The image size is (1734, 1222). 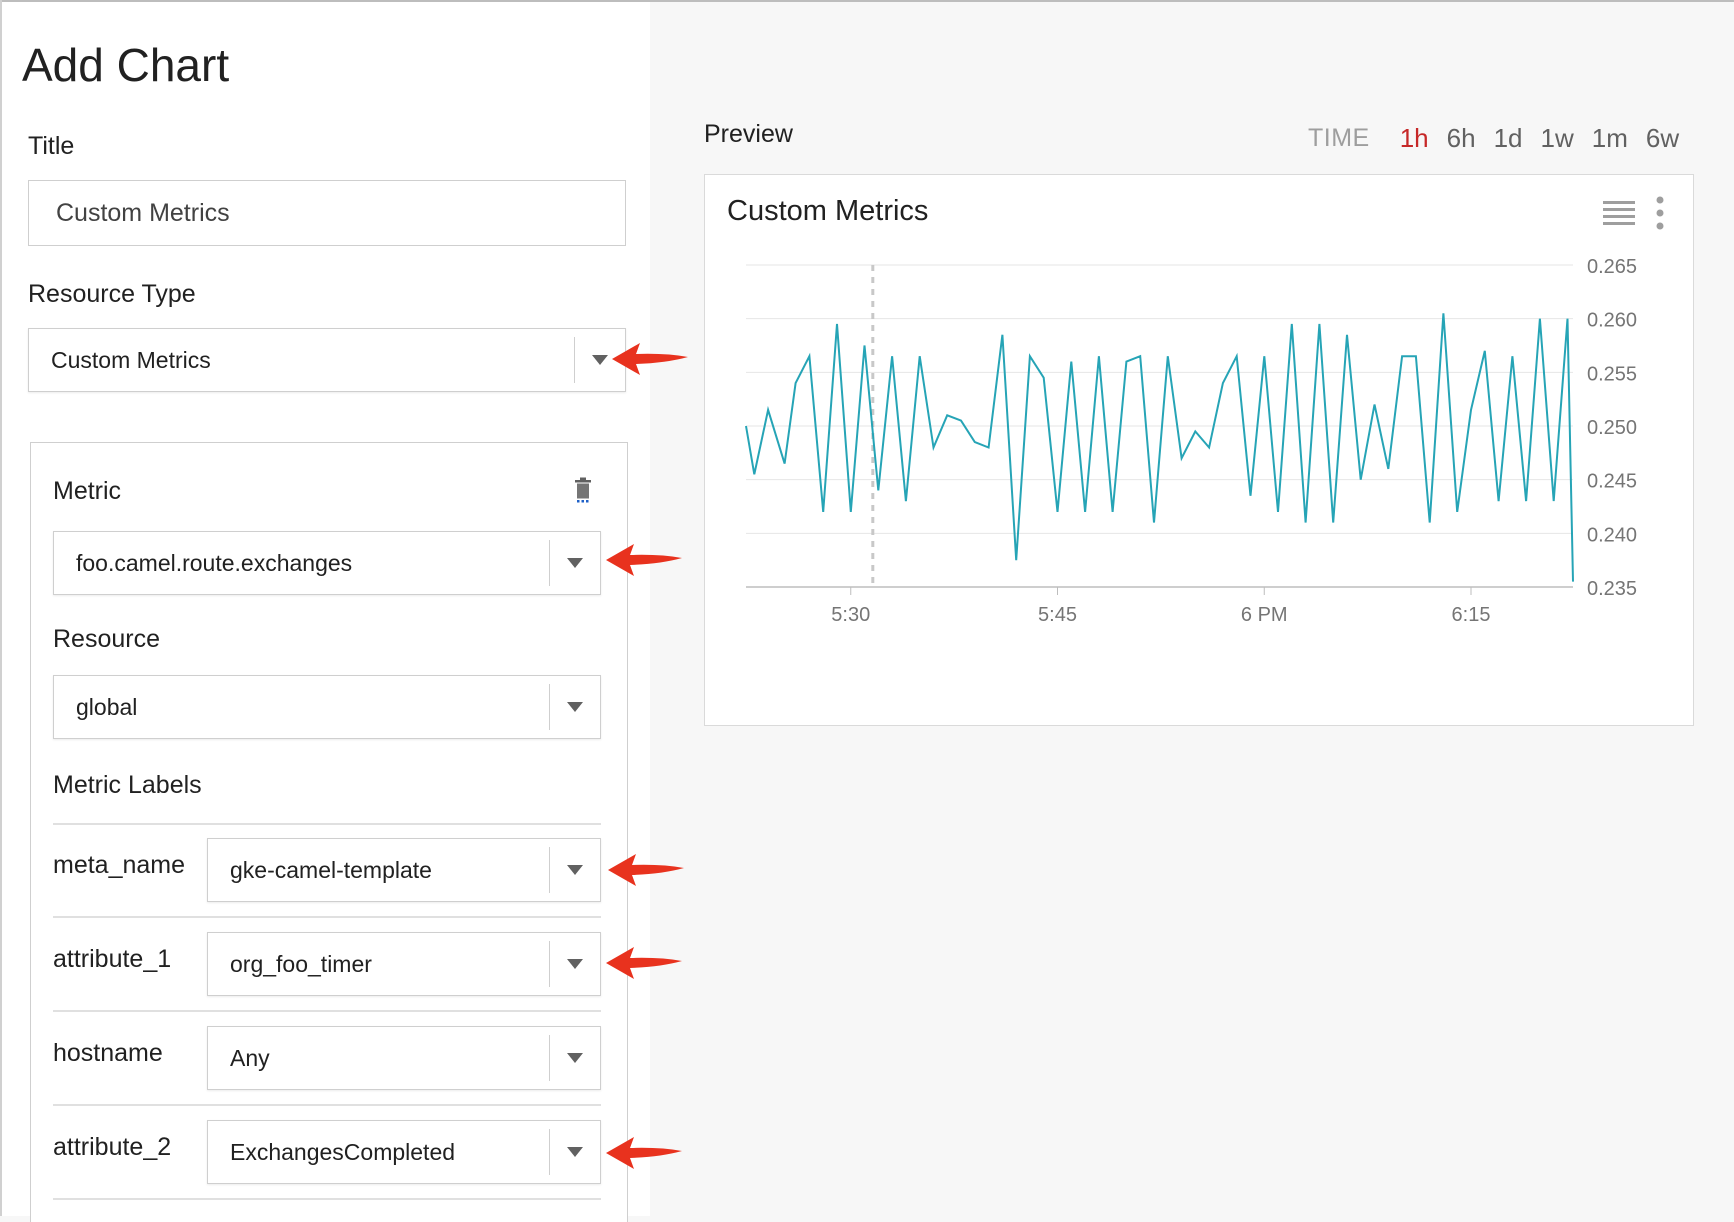 What do you see at coordinates (850, 615) in the screenshot?
I see `x-tick-label: 5:30` at bounding box center [850, 615].